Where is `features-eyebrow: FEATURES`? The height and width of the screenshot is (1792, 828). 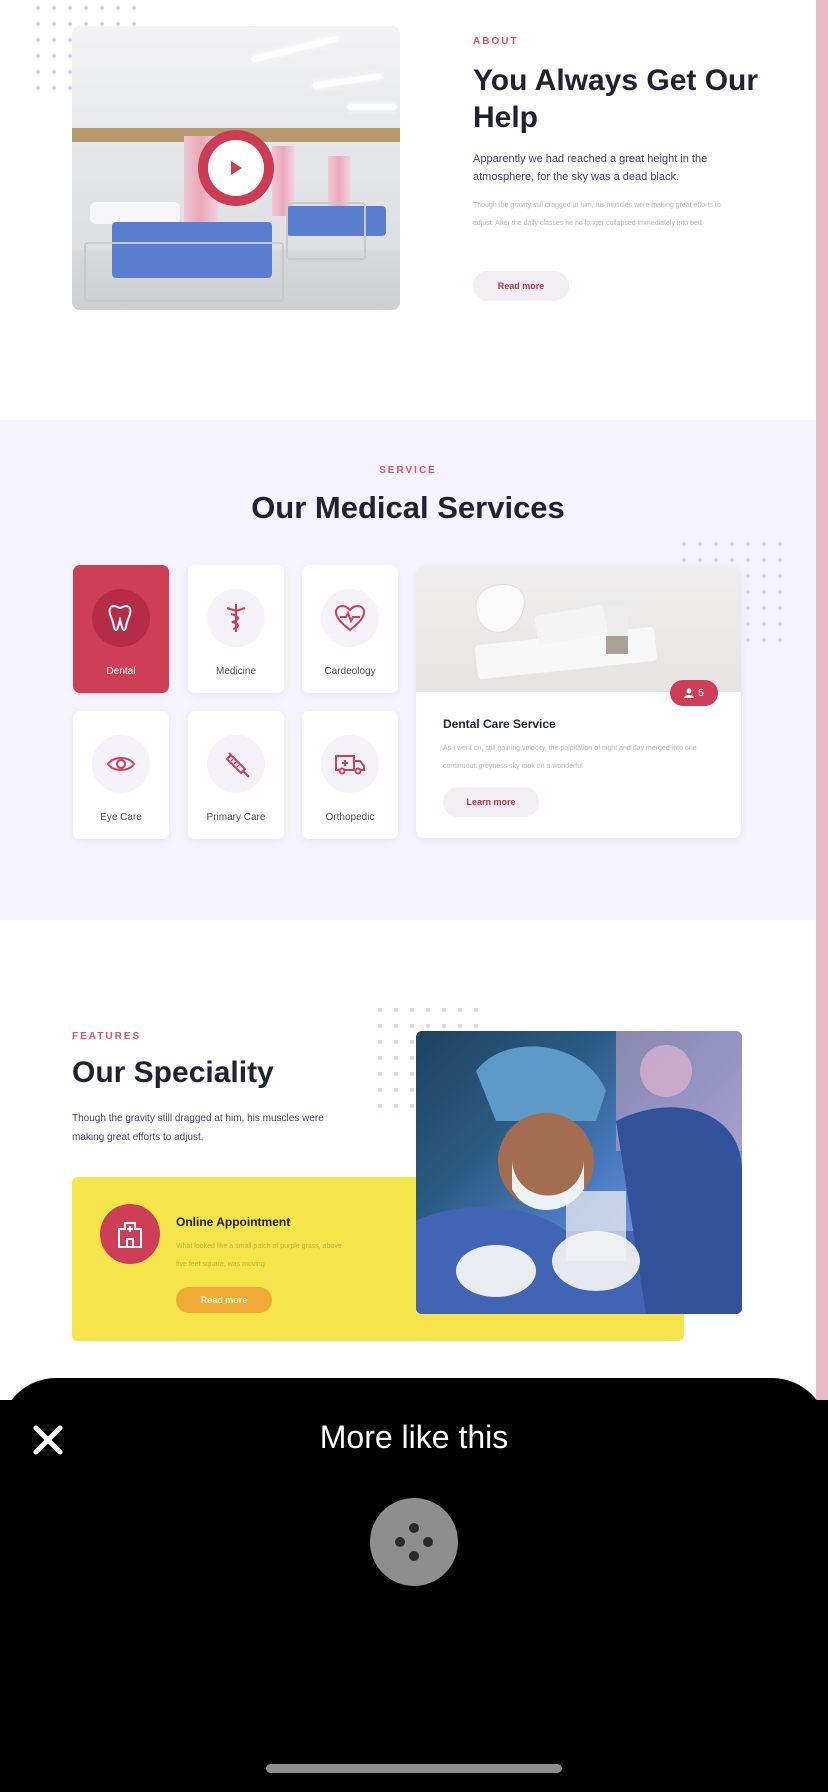 features-eyebrow: FEATURES is located at coordinates (107, 1036).